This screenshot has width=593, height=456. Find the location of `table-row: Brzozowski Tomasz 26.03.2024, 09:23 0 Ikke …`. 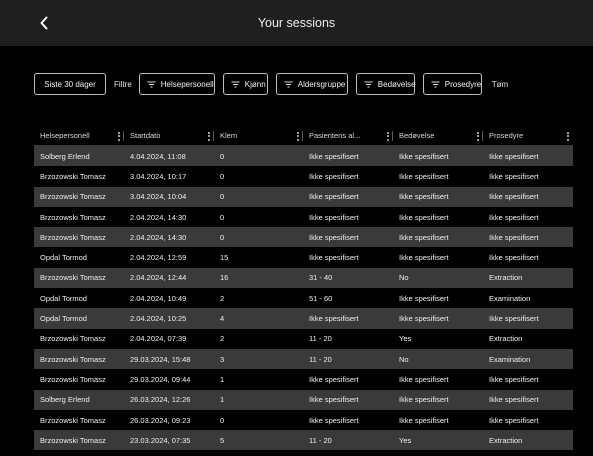

table-row: Brzozowski Tomasz 26.03.2024, 09:23 0 Ikke … is located at coordinates (303, 420).